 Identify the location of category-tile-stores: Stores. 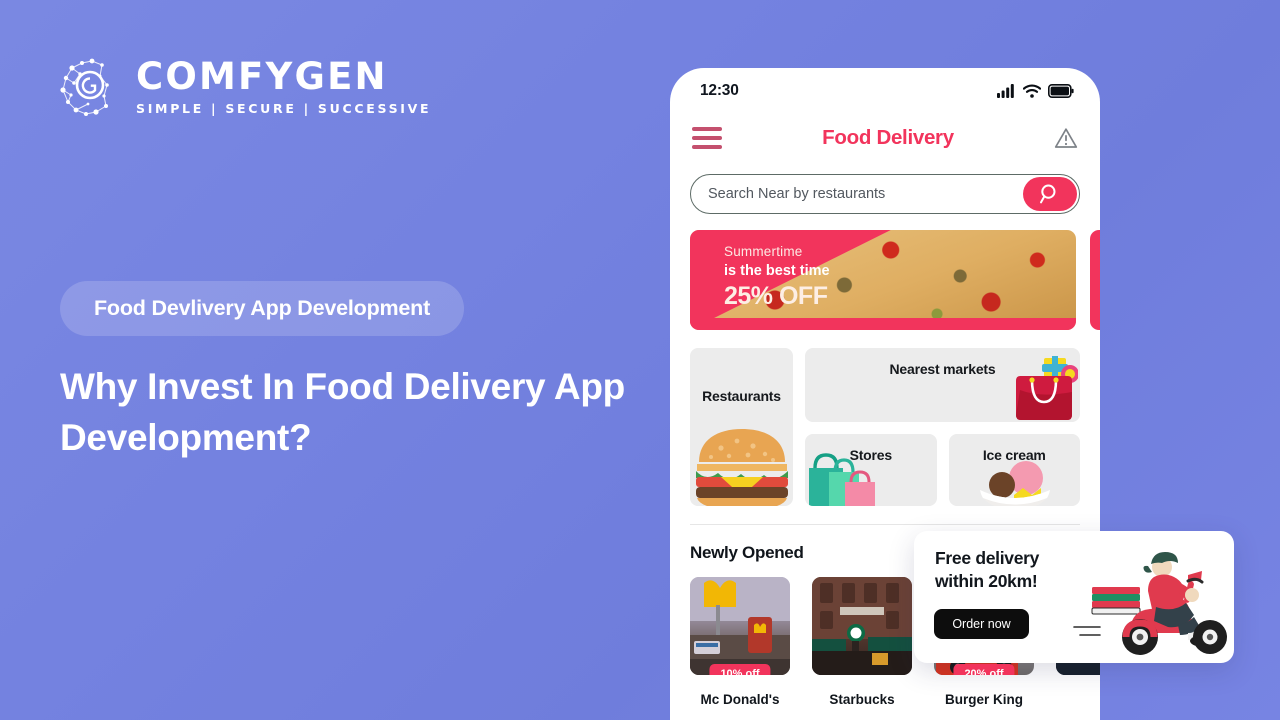
(871, 470).